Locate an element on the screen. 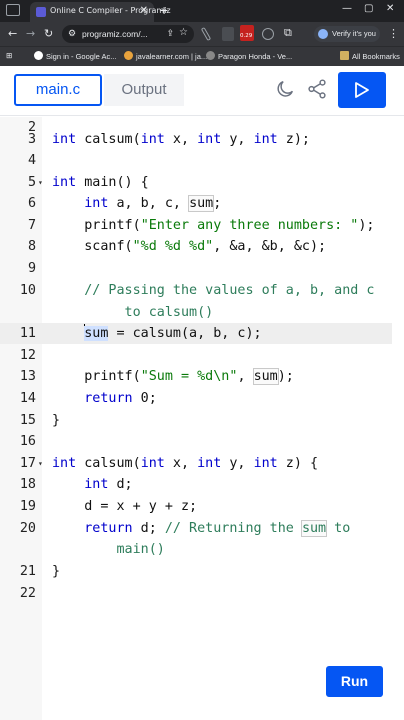 Image resolution: width=404 pixels, height=720 pixels. tab-main-c: main.c is located at coordinates (58, 90).